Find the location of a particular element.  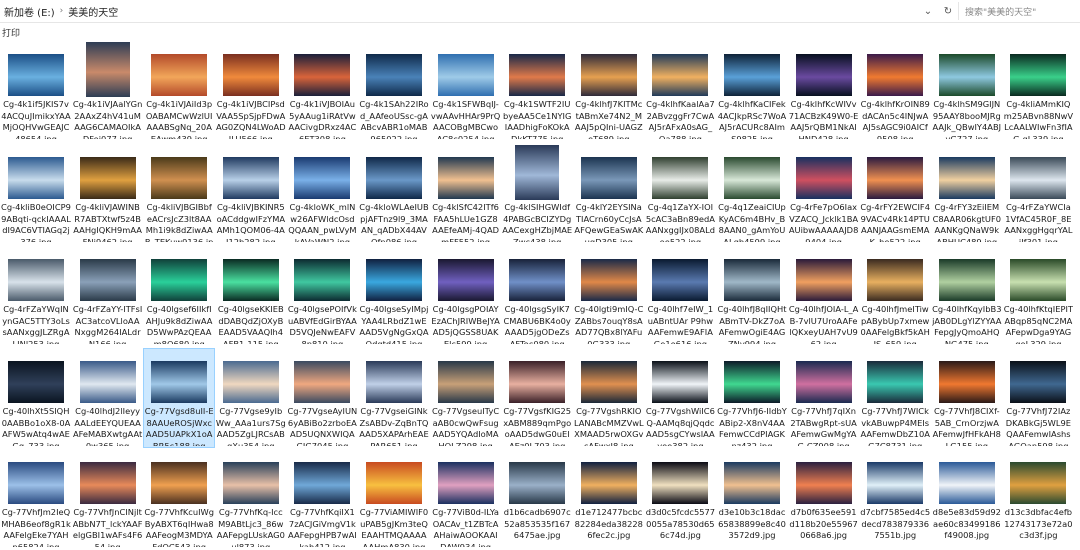

breadcrumb: 新加卷 (E:) › 美美的天空 is located at coordinates (59, 11).